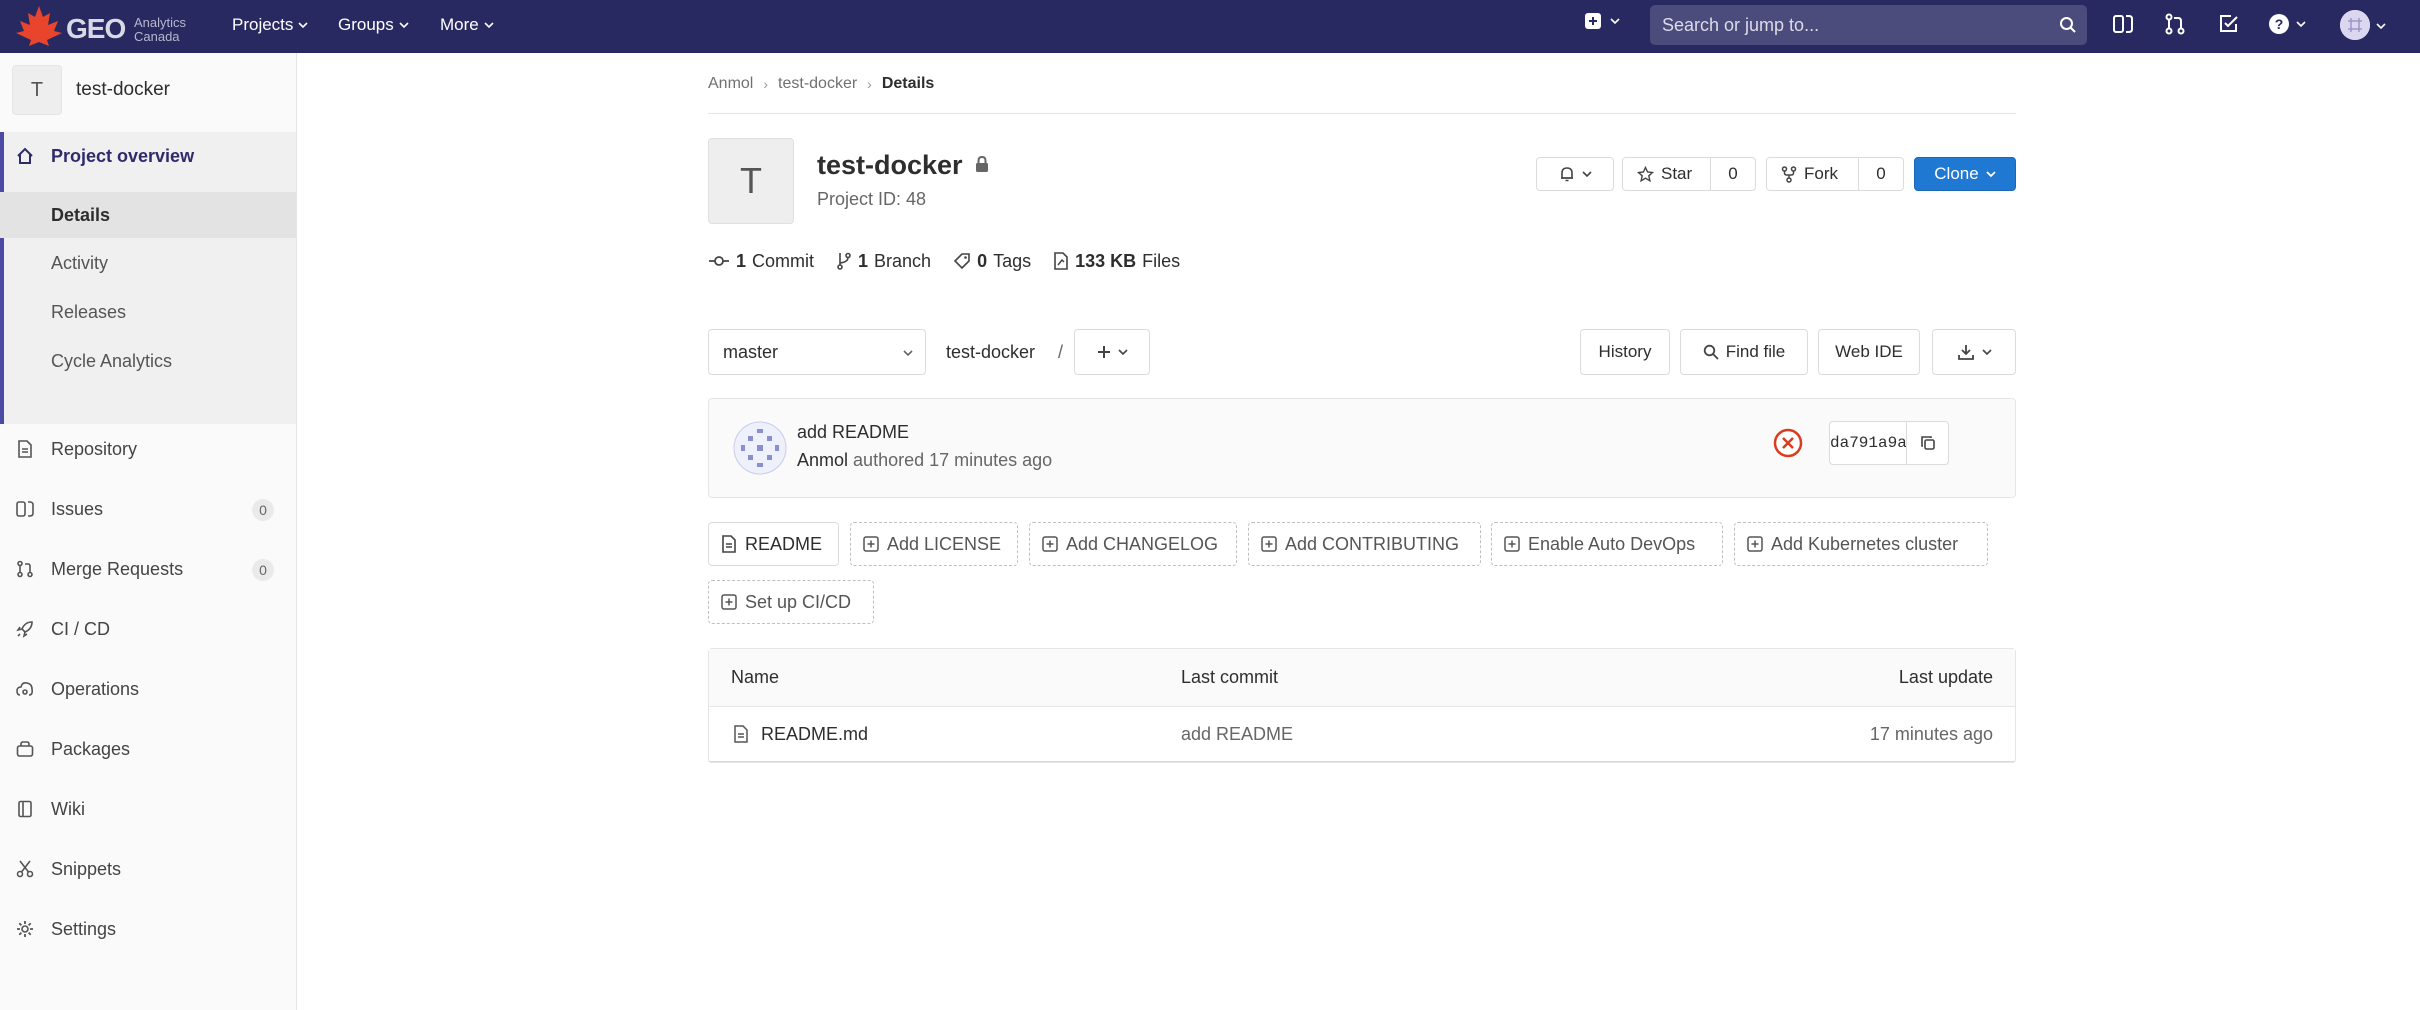 This screenshot has width=2420, height=1010. Describe the element at coordinates (1106, 260) in the screenshot. I see `files-size: 133 KB` at that location.